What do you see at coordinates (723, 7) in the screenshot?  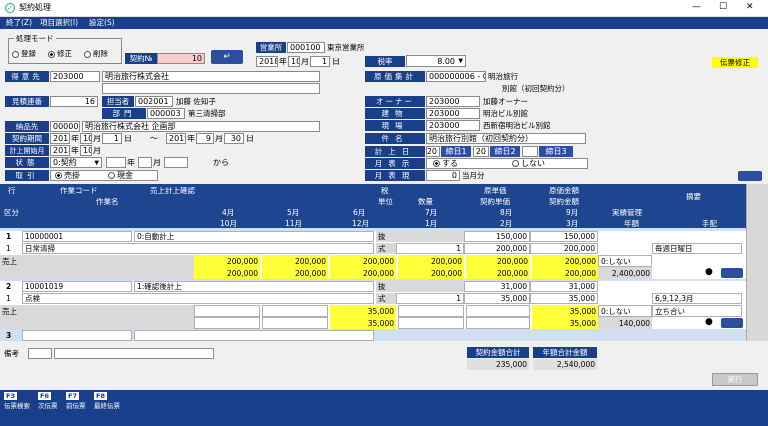 I see `maximize-button: ☐` at bounding box center [723, 7].